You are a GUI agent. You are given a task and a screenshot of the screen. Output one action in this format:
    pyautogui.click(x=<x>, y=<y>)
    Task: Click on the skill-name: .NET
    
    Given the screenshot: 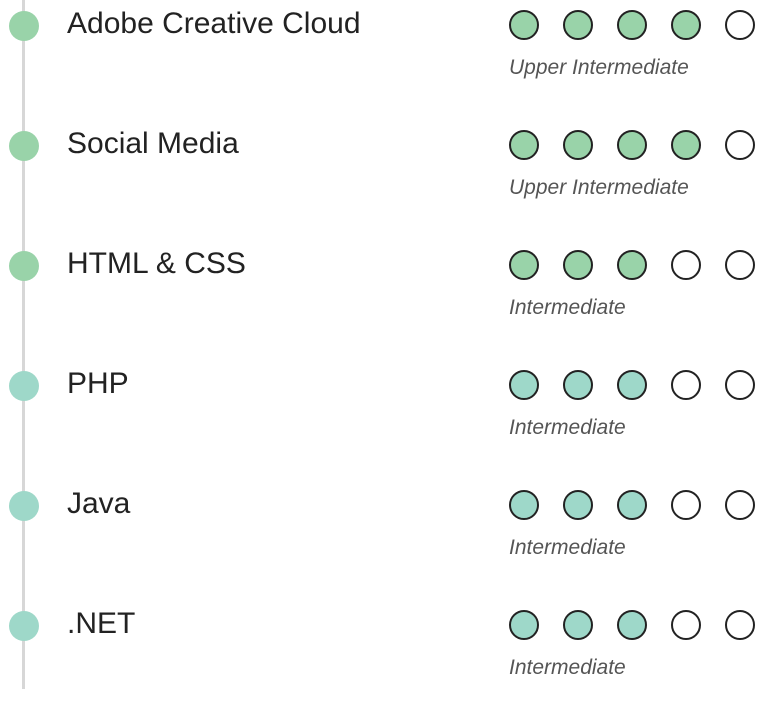 What is the action you would take?
    pyautogui.click(x=101, y=623)
    